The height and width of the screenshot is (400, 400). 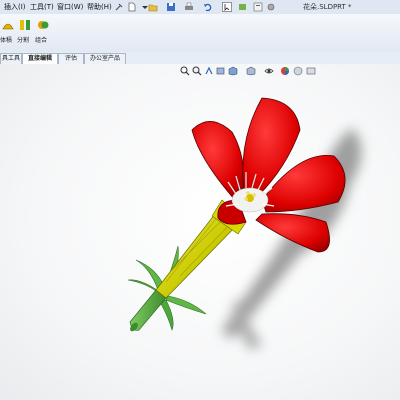 What do you see at coordinates (189, 7) in the screenshot?
I see `print-icon` at bounding box center [189, 7].